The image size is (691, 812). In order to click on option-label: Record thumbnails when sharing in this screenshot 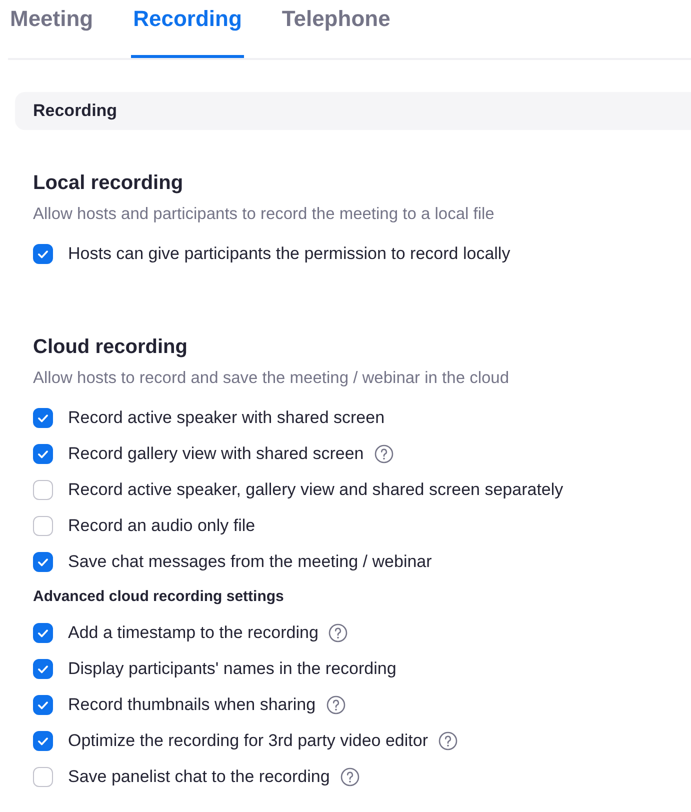, I will do `click(192, 705)`.